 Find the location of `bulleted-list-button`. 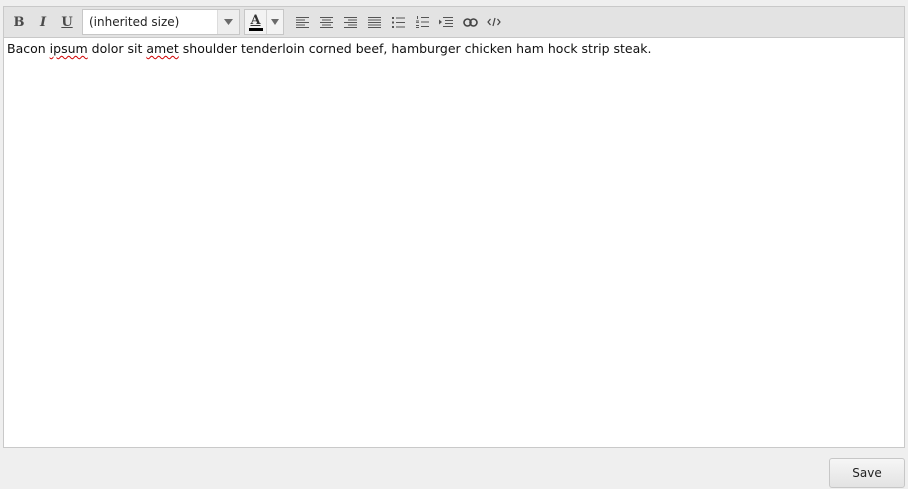

bulleted-list-button is located at coordinates (398, 22).